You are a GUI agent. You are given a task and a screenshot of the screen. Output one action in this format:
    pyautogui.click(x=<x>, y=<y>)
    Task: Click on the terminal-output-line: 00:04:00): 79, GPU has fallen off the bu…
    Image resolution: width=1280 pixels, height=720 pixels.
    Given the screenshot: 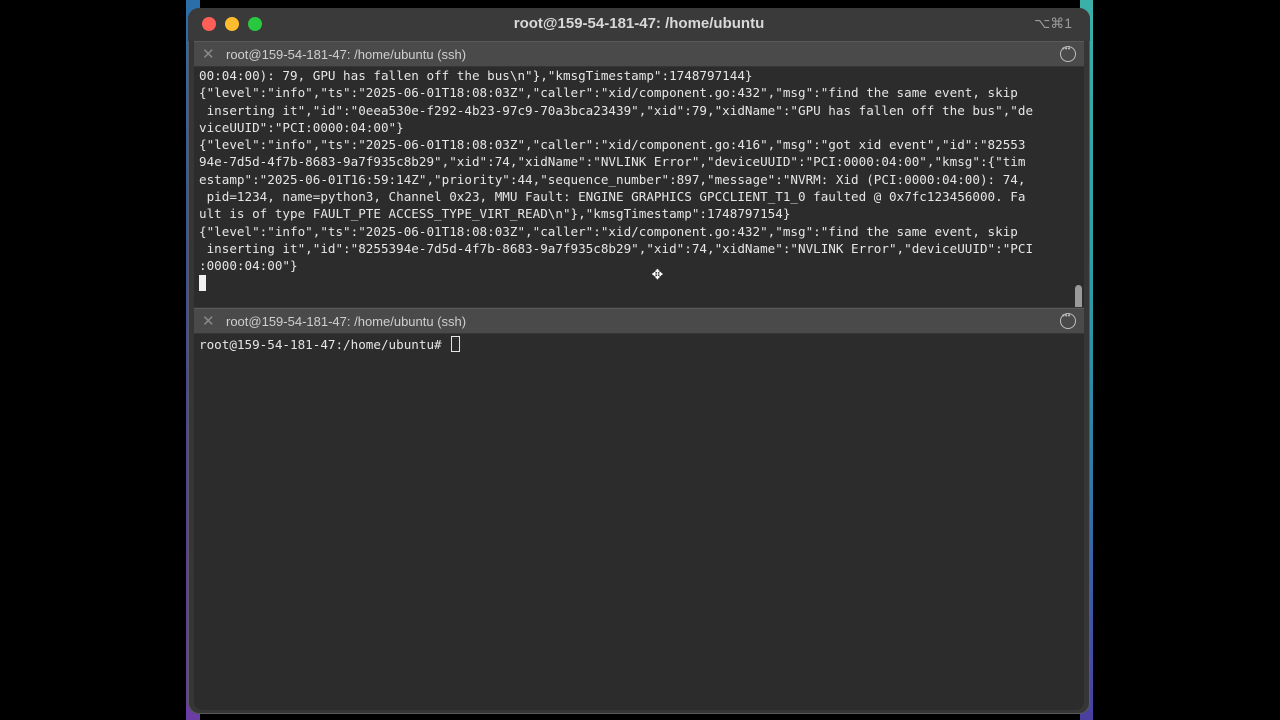 What is the action you would take?
    pyautogui.click(x=476, y=75)
    